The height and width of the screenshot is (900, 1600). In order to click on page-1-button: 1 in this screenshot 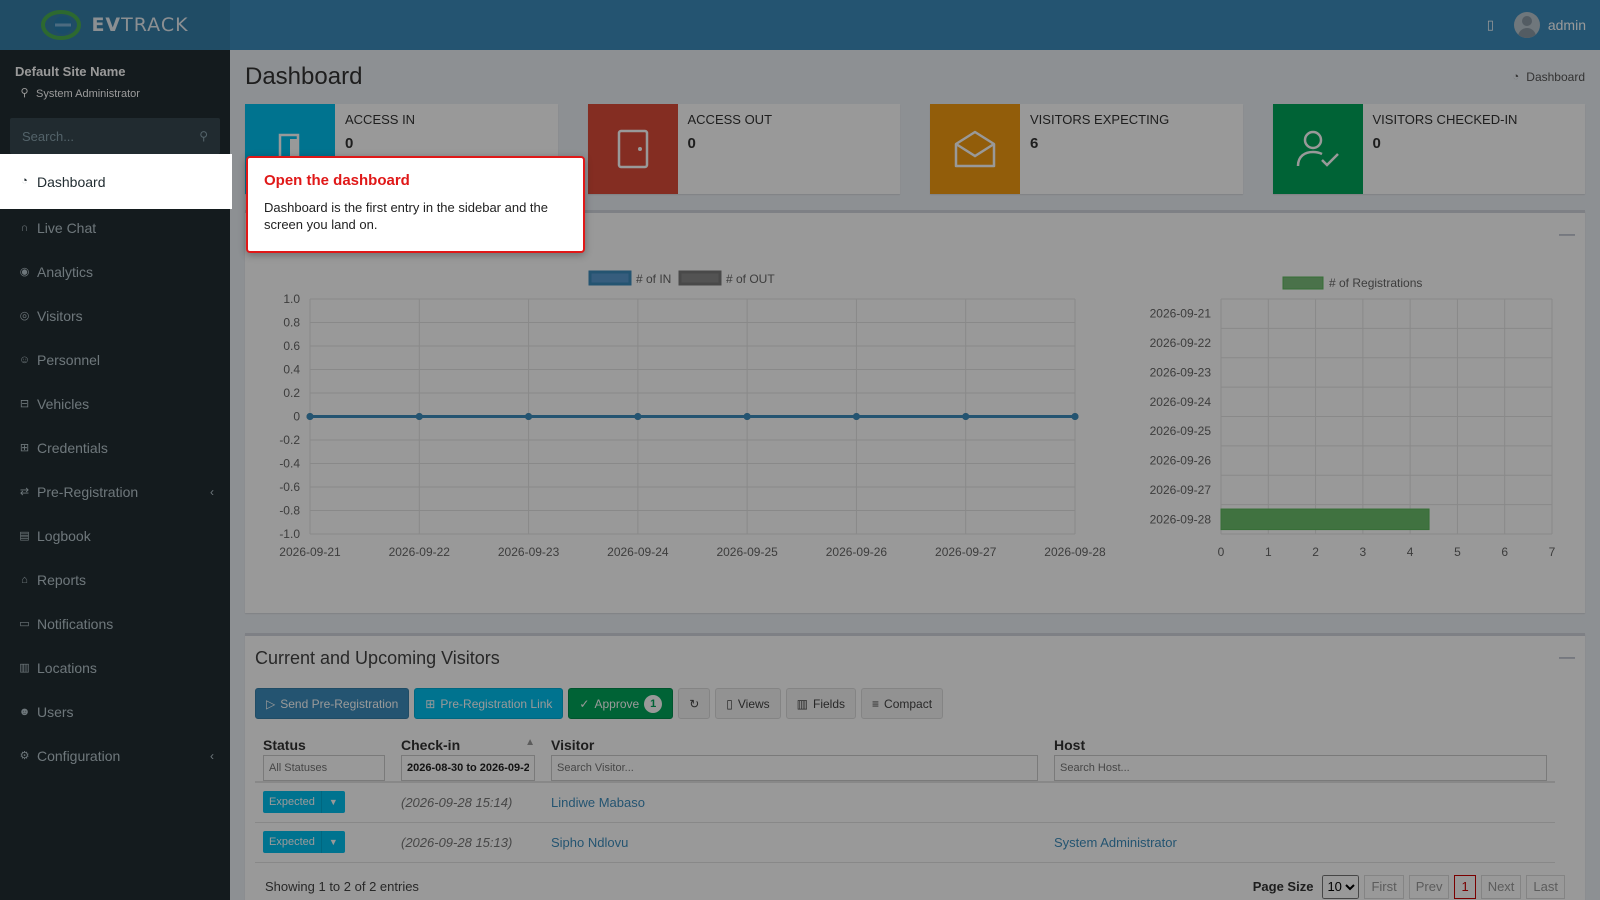, I will do `click(1465, 886)`.